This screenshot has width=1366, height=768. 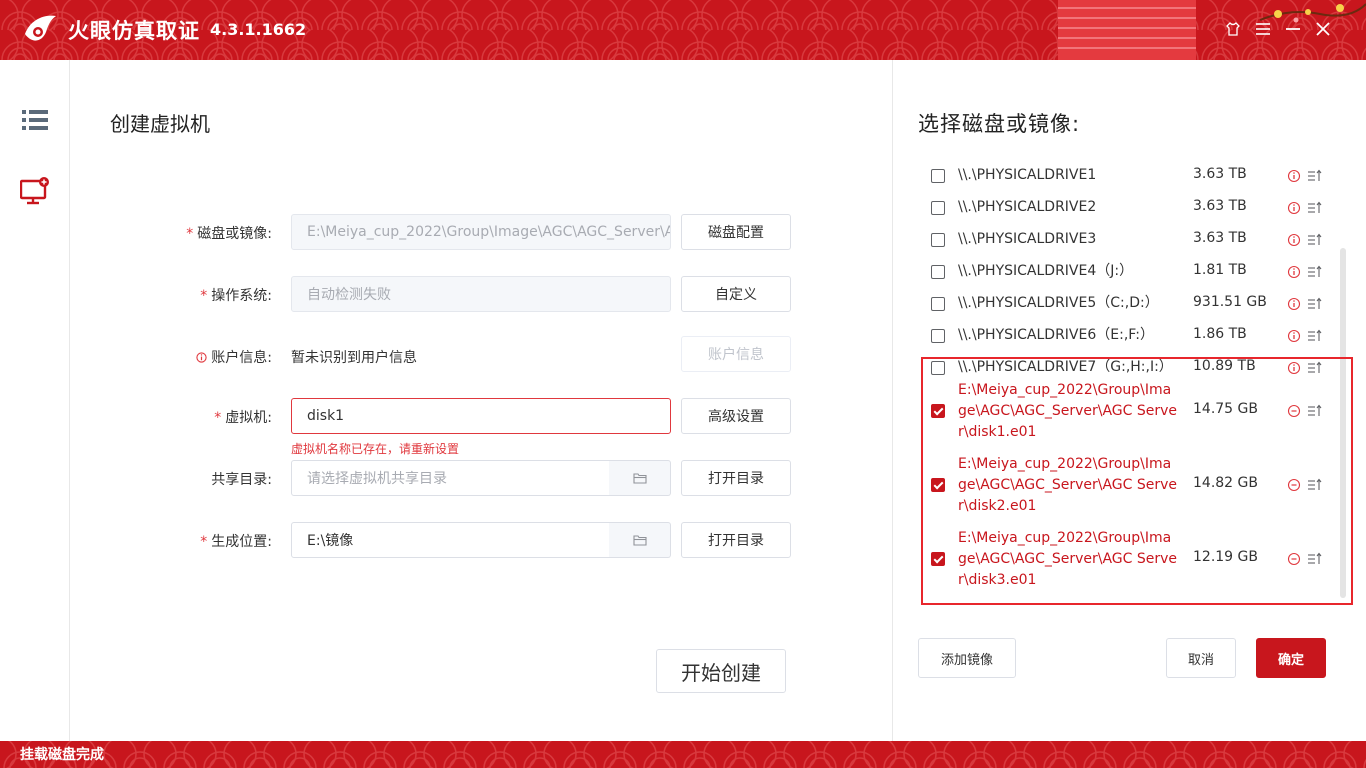 I want to click on page-title: 创建虚拟机, so click(x=160, y=124).